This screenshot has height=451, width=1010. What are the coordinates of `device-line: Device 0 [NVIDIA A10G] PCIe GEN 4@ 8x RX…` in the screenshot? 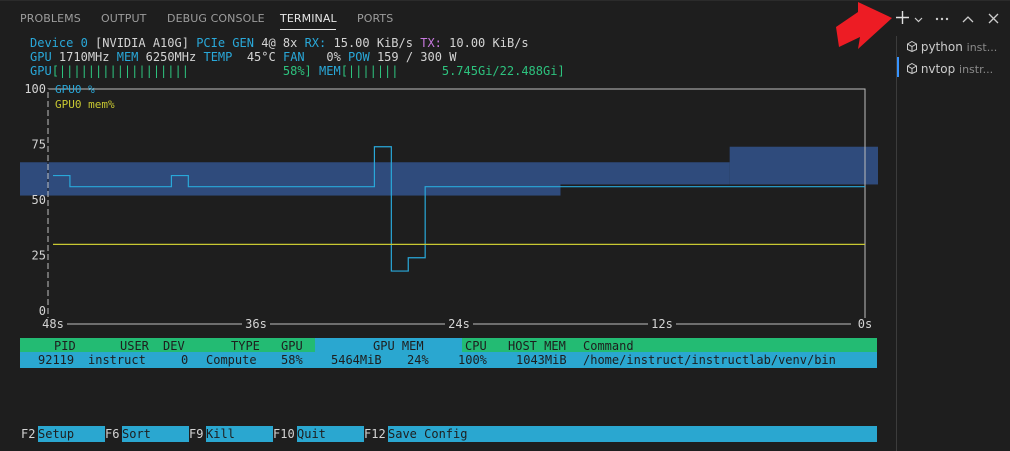 It's located at (279, 43).